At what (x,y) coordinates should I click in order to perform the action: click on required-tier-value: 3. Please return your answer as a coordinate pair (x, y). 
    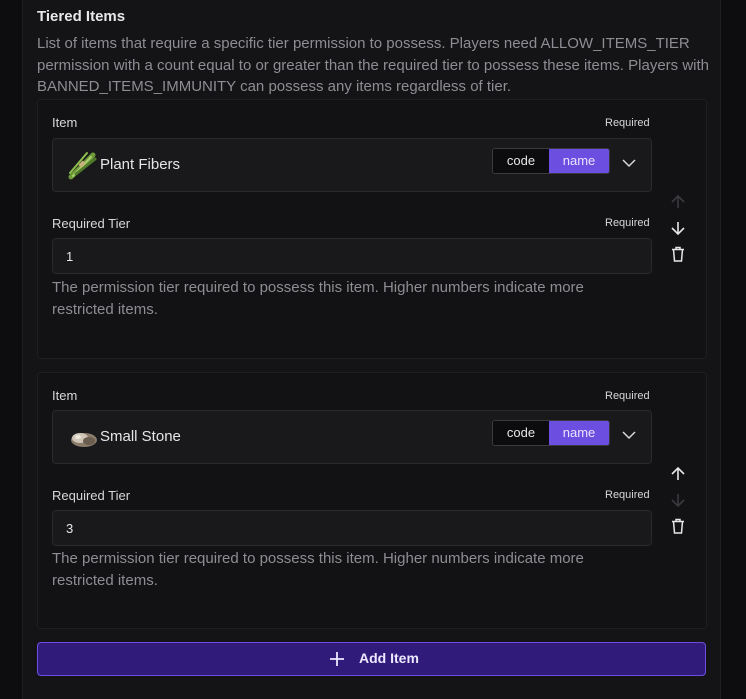
    Looking at the image, I should click on (70, 528).